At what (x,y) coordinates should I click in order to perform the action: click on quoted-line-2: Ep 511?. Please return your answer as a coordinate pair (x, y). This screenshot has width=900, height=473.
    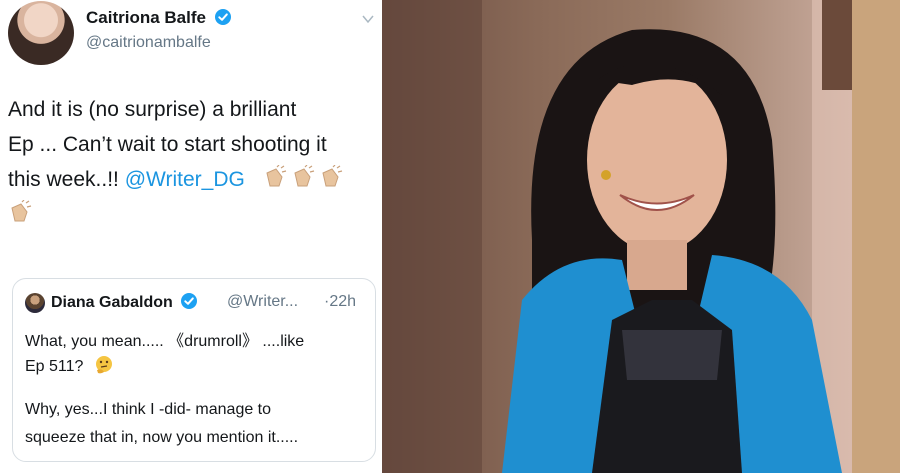
    Looking at the image, I should click on (69, 365).